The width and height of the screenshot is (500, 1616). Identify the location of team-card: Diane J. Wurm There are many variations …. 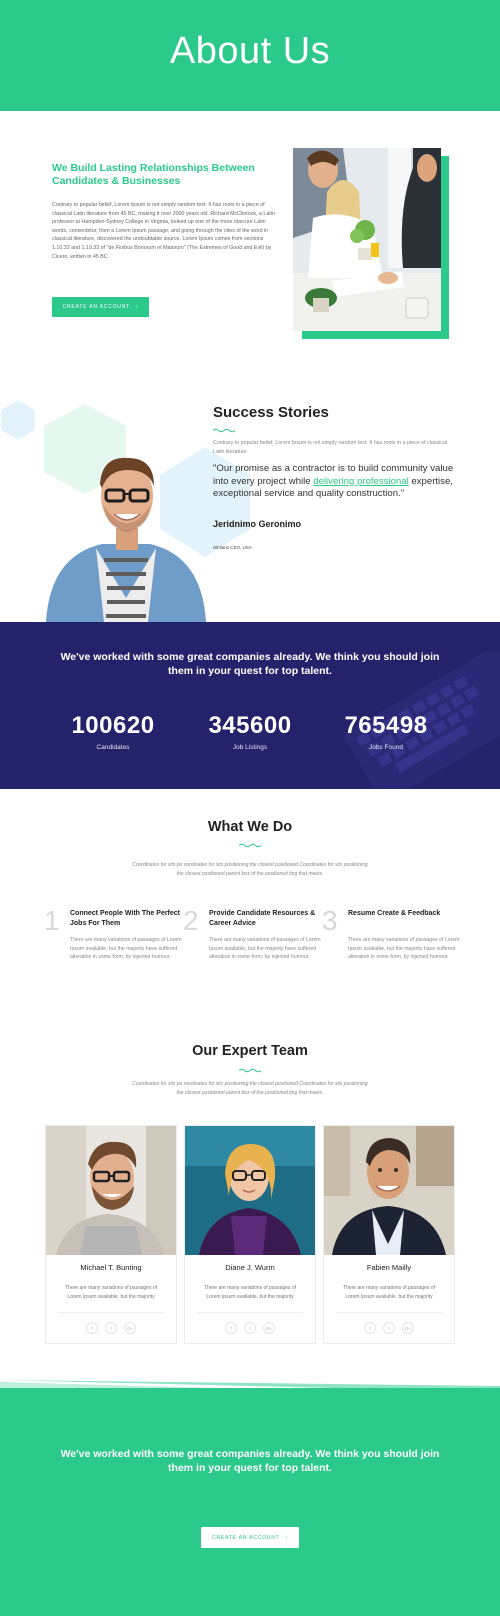
(250, 1234).